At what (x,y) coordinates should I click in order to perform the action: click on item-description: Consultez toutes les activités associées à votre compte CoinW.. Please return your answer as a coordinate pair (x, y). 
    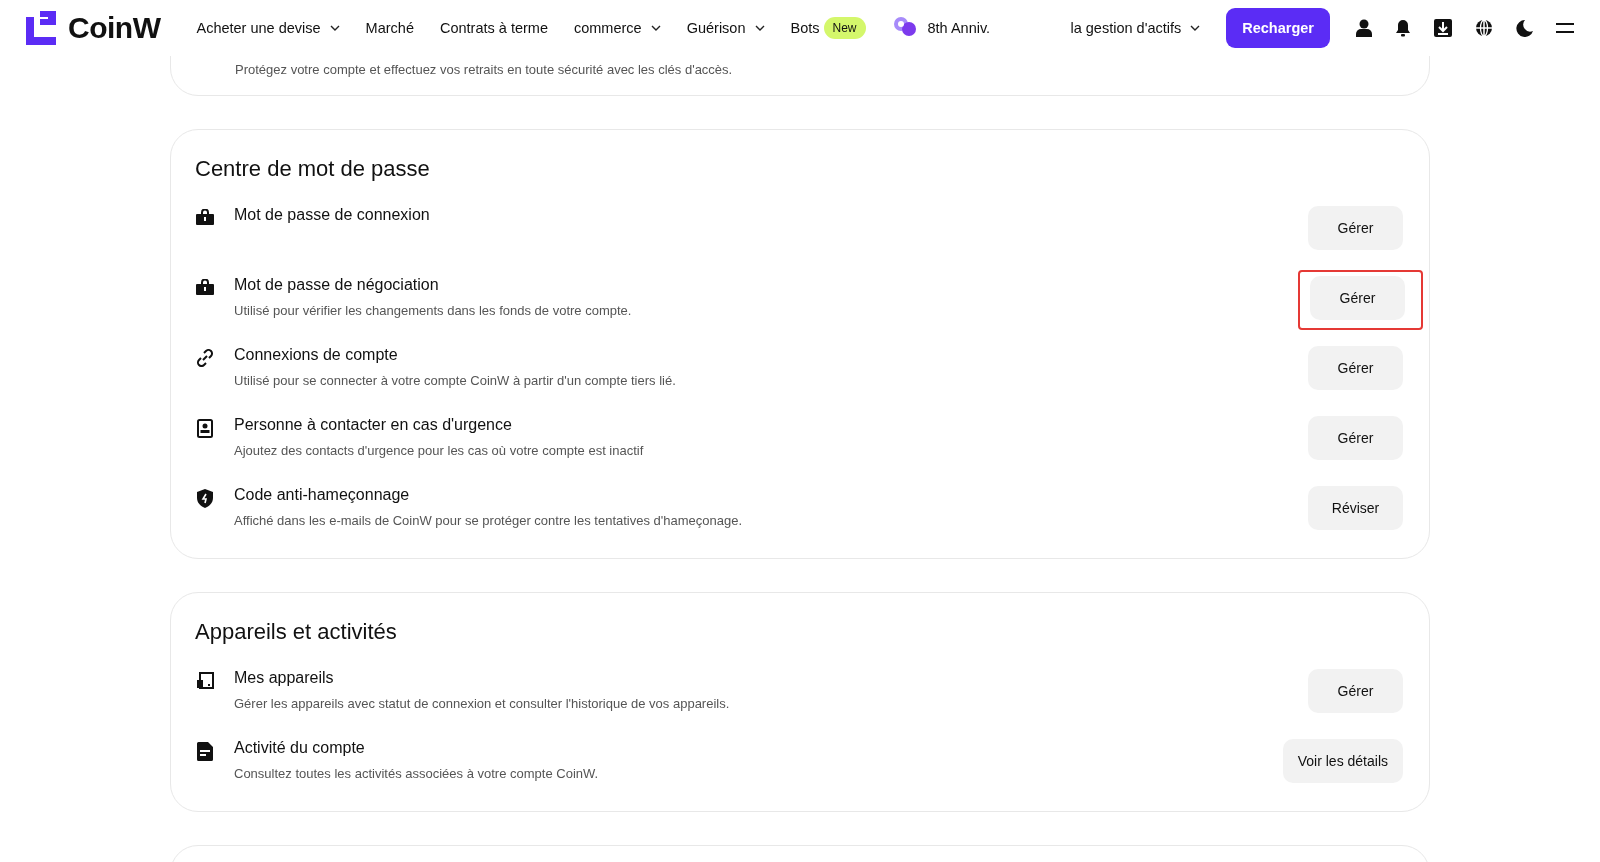
    Looking at the image, I should click on (417, 773).